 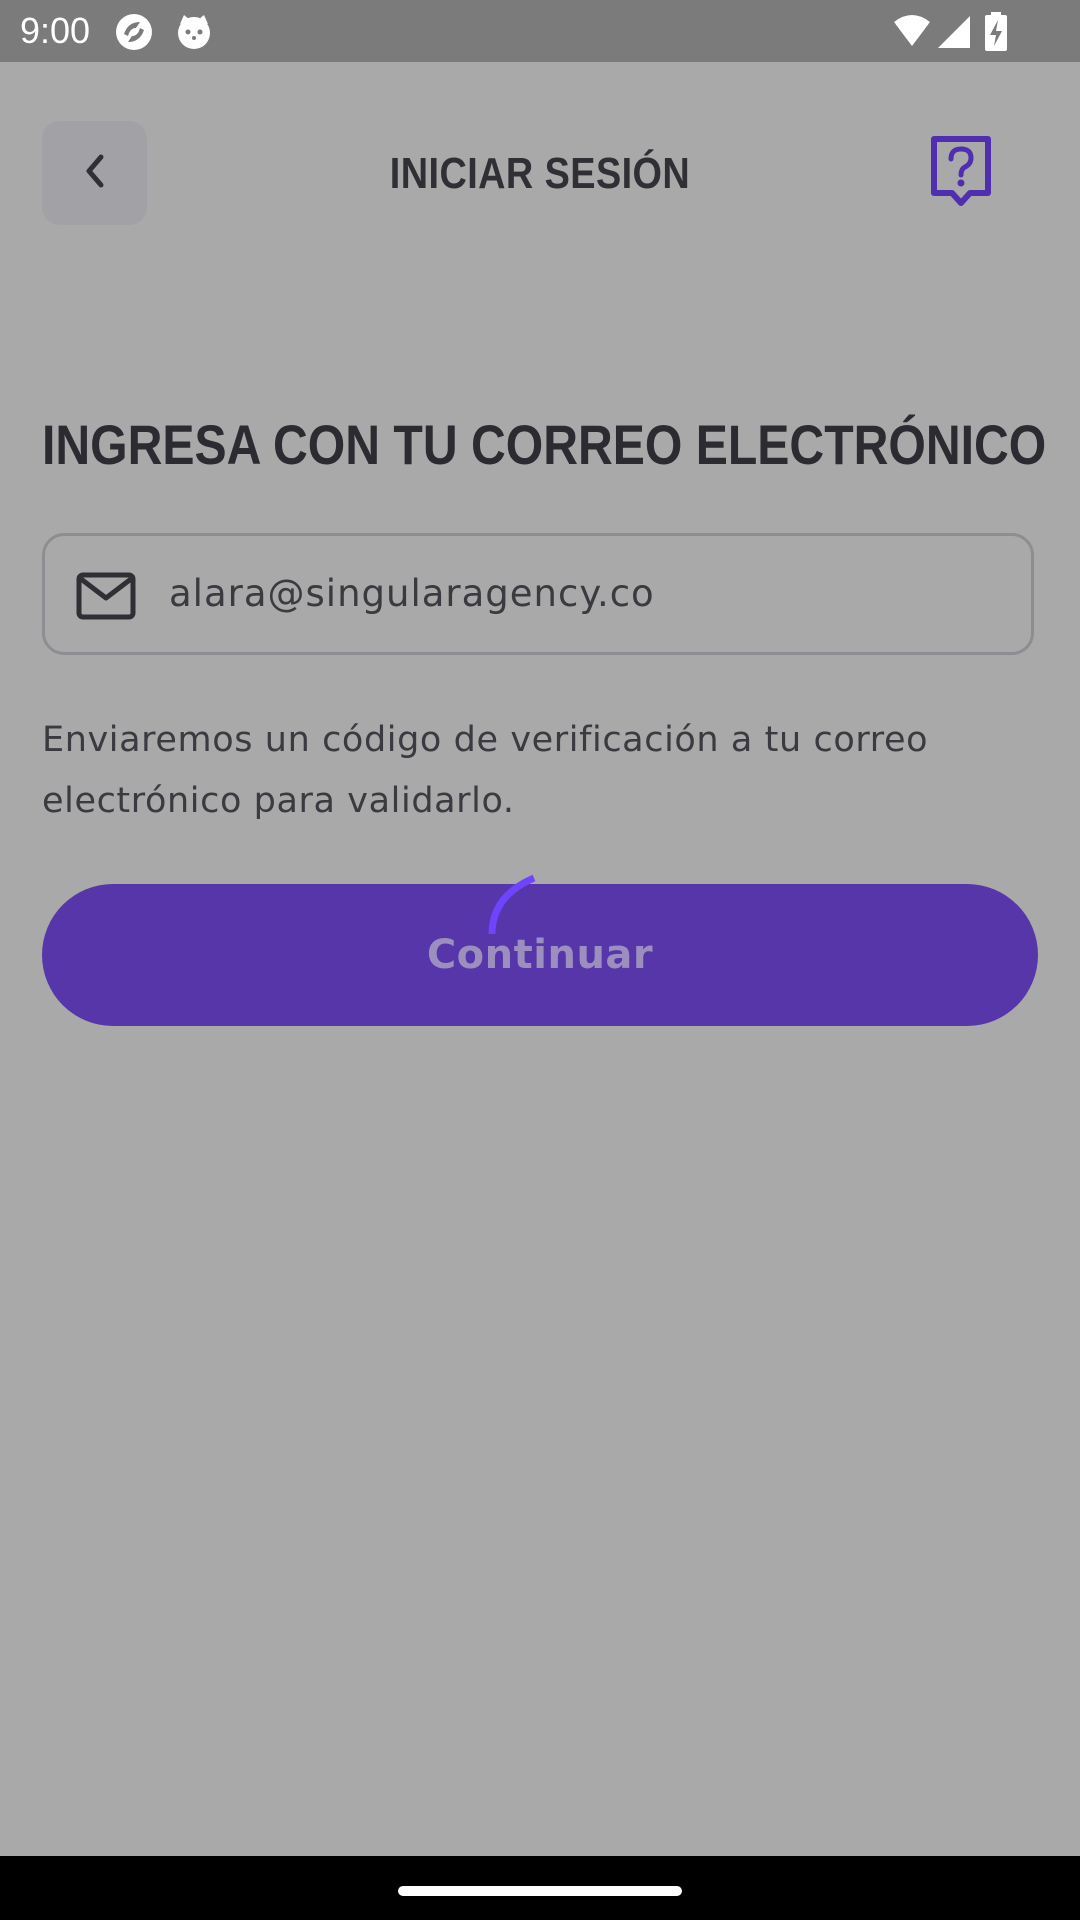 I want to click on email-field: alara@singularagency.co, so click(x=538, y=594).